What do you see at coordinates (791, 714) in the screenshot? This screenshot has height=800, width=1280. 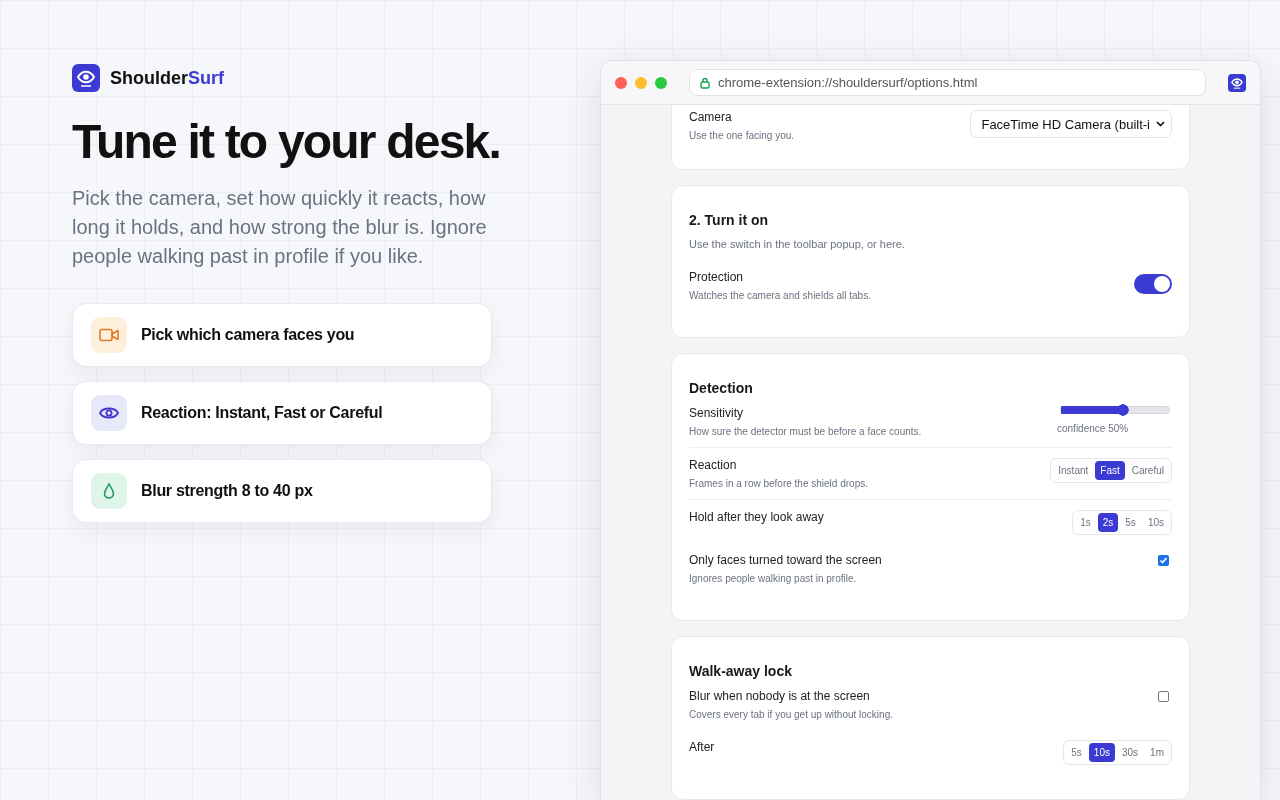 I see `setting-description: Covers every tab if you get up without locking.` at bounding box center [791, 714].